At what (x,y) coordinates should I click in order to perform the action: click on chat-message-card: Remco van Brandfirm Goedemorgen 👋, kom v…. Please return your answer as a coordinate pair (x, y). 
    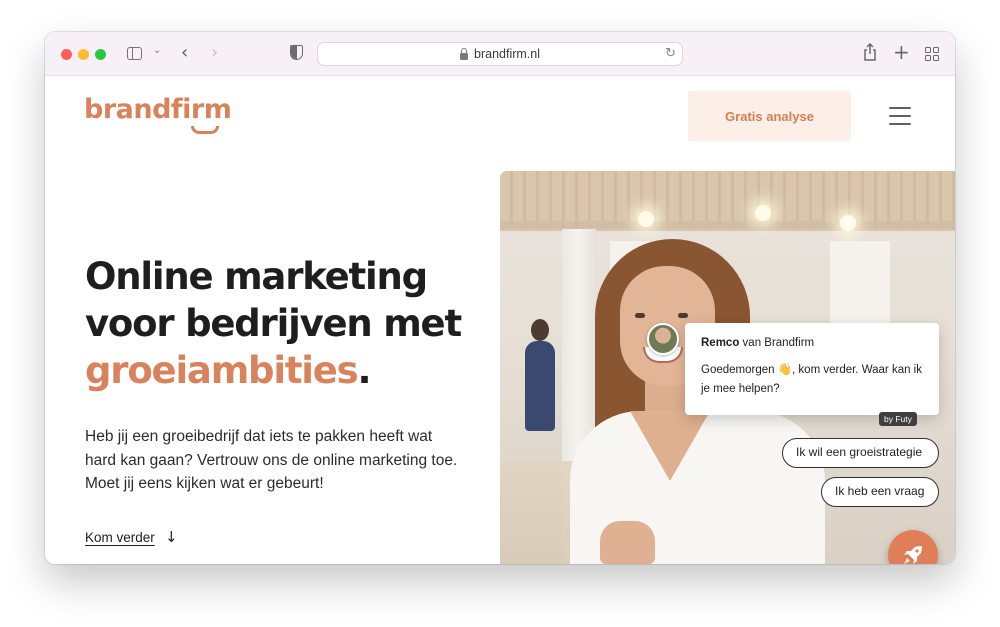
    Looking at the image, I should click on (812, 369).